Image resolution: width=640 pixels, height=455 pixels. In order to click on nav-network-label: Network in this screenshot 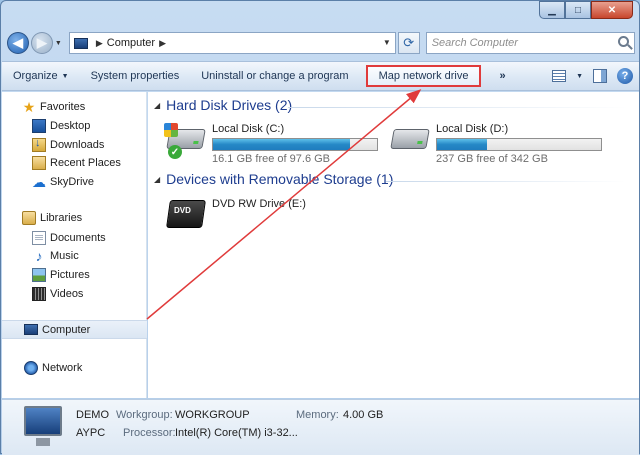, I will do `click(62, 367)`.